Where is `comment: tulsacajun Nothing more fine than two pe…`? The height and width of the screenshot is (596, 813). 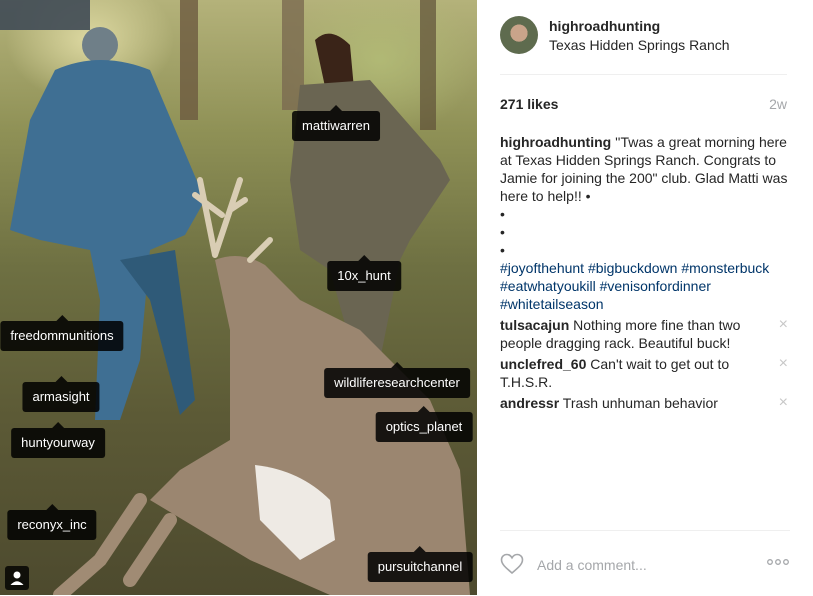
comment: tulsacajun Nothing more fine than two pe… is located at coordinates (645, 334).